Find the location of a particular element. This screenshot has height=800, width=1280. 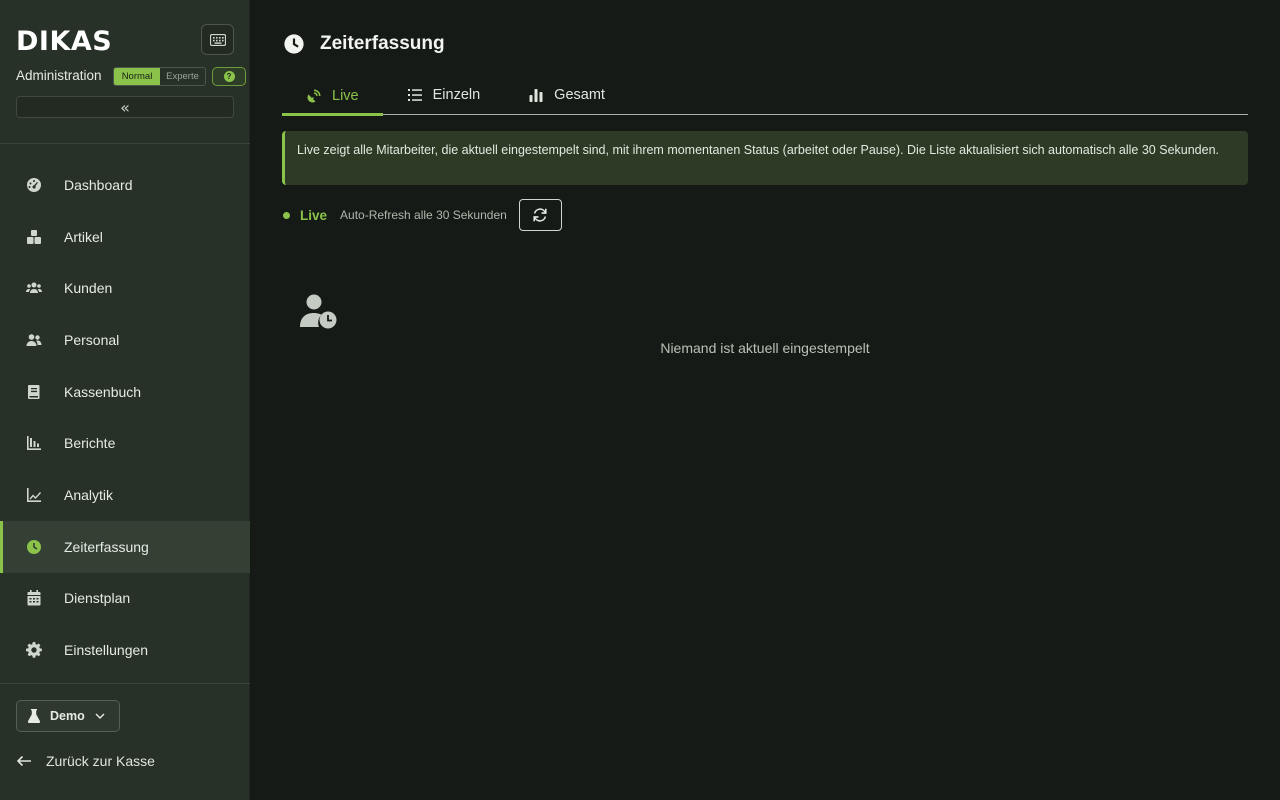

app-logo: DIKAS is located at coordinates (64, 42).